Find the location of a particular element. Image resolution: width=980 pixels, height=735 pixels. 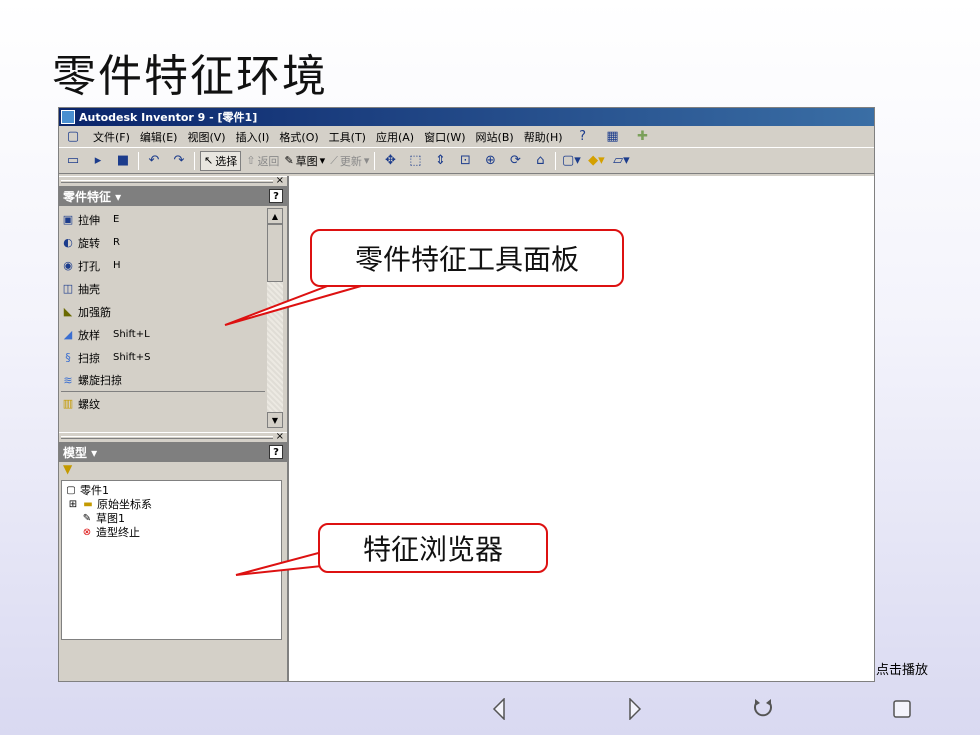

cursor-icon: ↖ is located at coordinates (209, 160).